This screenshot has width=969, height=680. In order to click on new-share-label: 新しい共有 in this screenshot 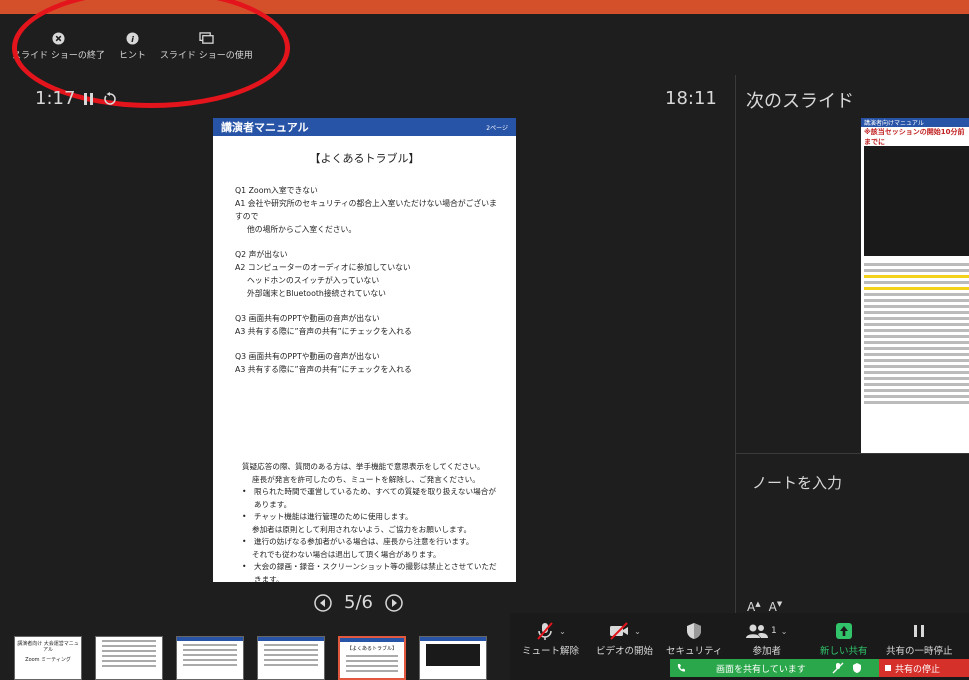, I will do `click(844, 651)`.